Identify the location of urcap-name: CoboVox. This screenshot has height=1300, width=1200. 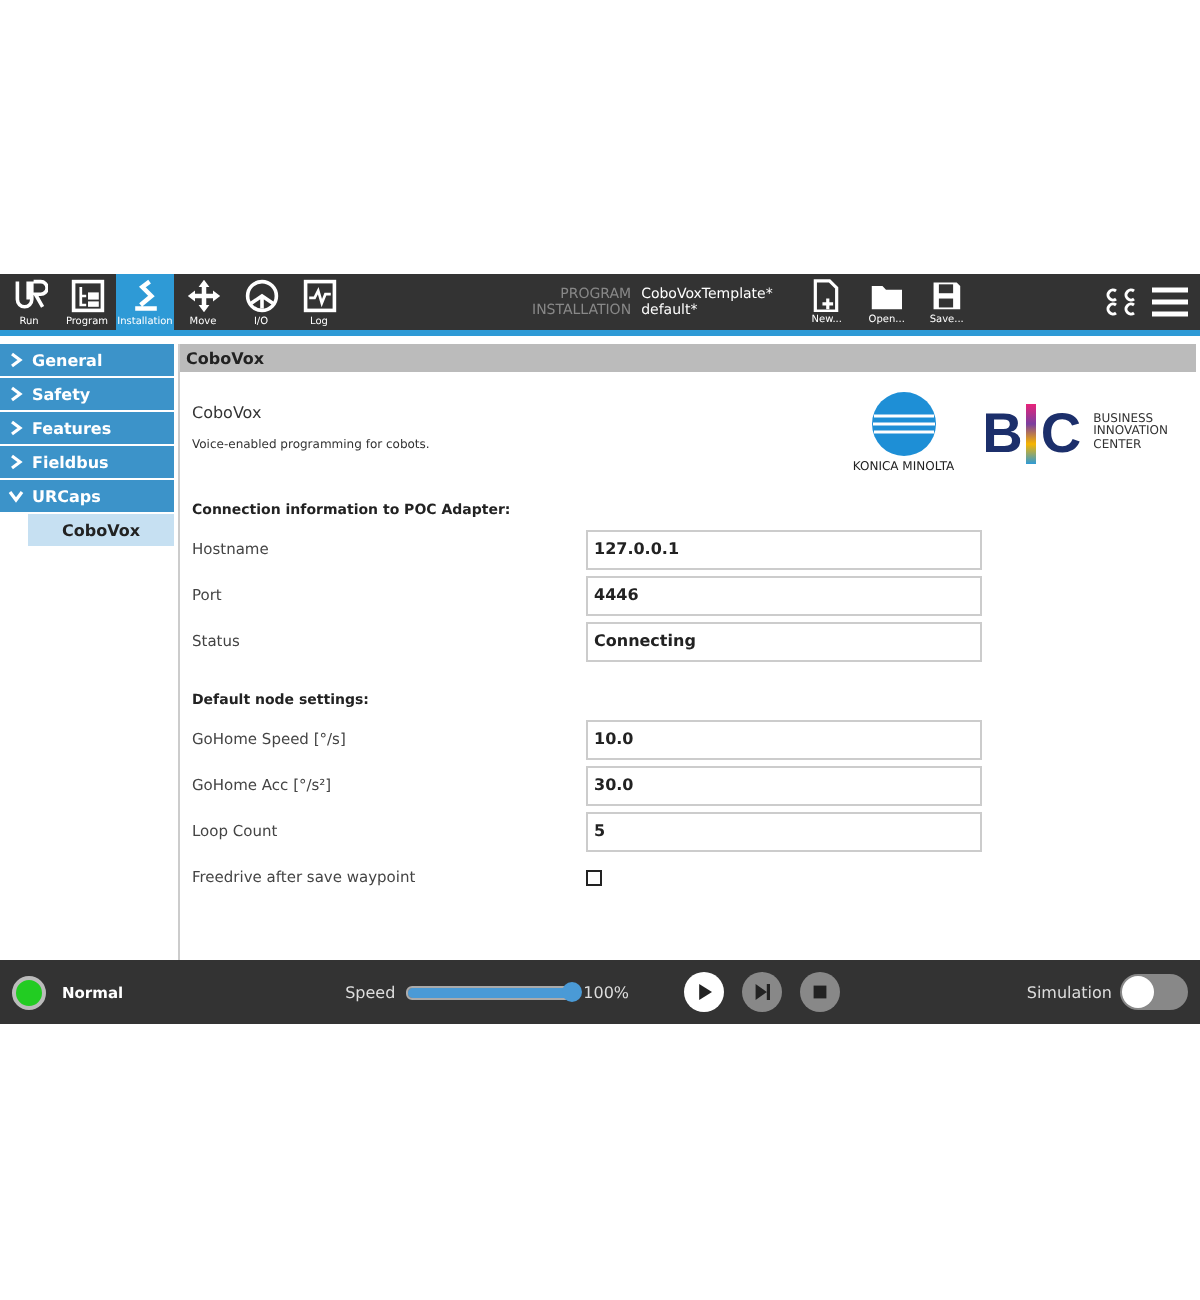
(228, 413).